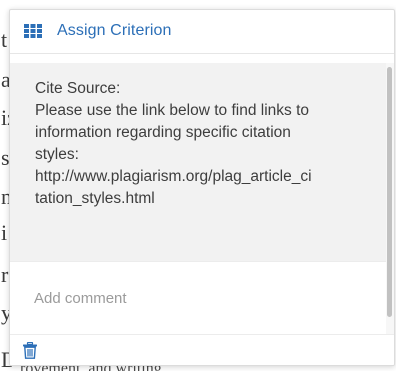 The image size is (396, 371). What do you see at coordinates (4, 39) in the screenshot?
I see `background-letter: t` at bounding box center [4, 39].